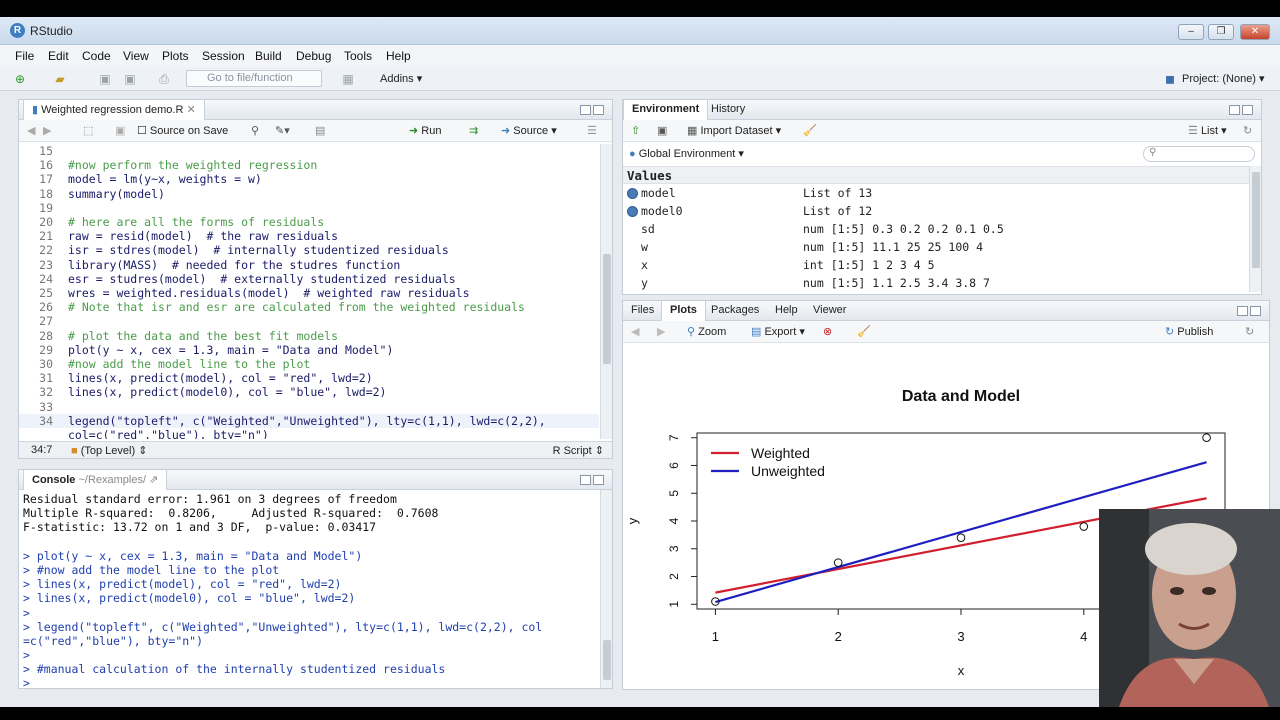 The width and height of the screenshot is (1280, 720). I want to click on tab-files: Files, so click(642, 311).